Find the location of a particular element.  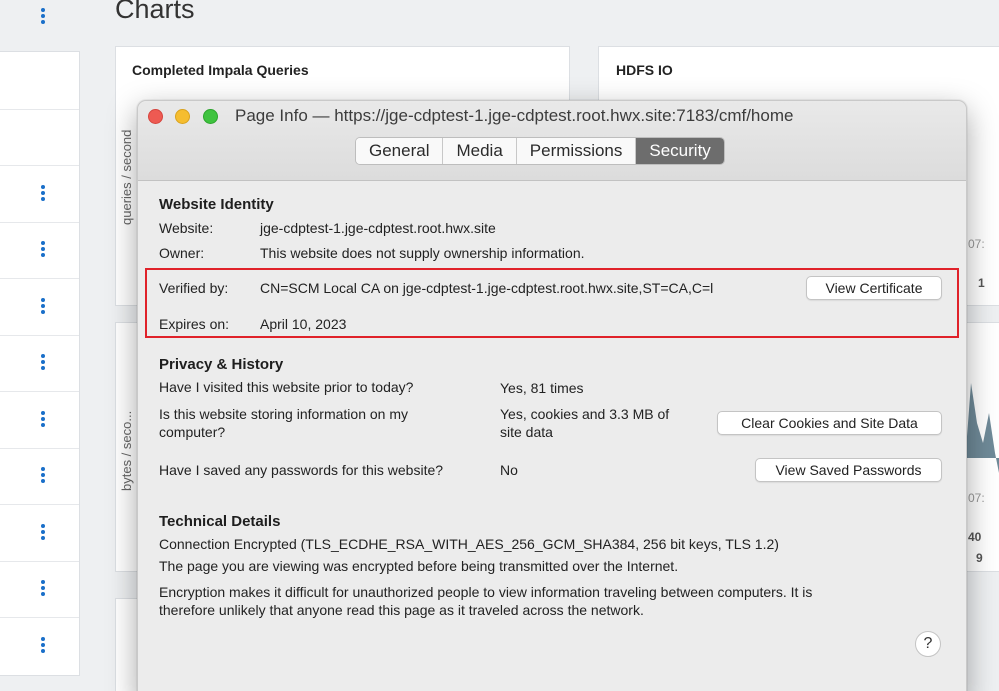

value-fragment: 1 is located at coordinates (981, 283).